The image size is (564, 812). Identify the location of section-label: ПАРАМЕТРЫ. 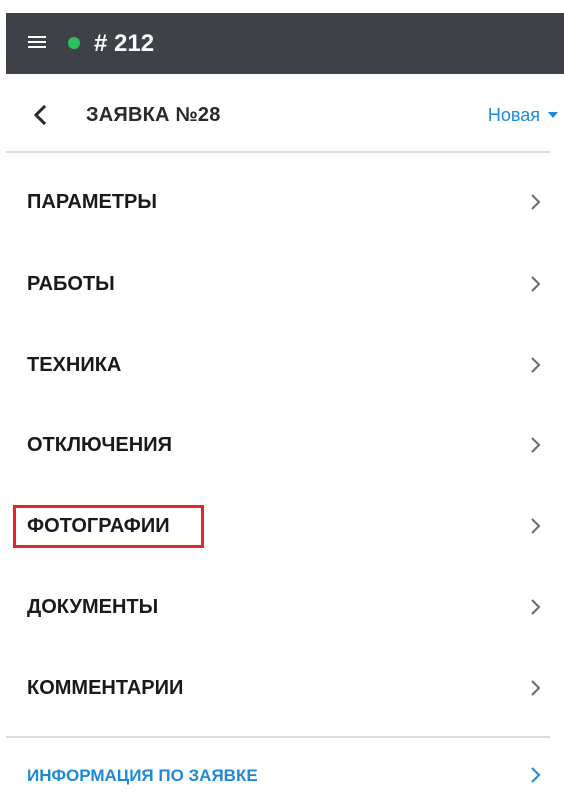
(92, 202).